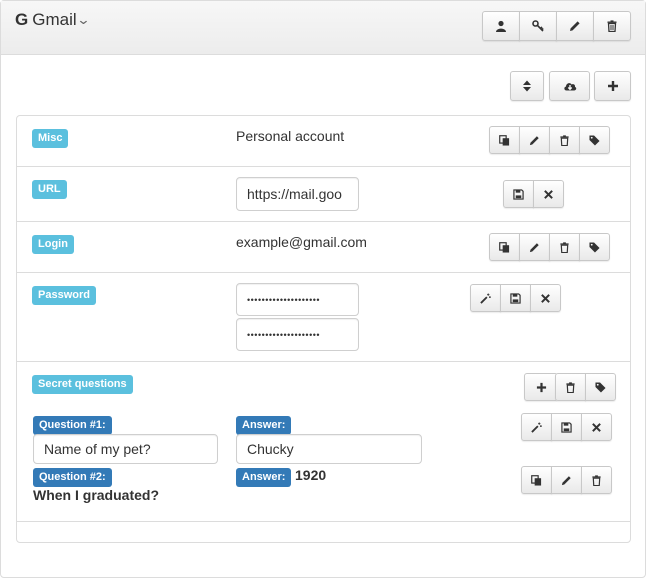 The height and width of the screenshot is (582, 650). I want to click on question-2-label: Question #2:, so click(72, 477).